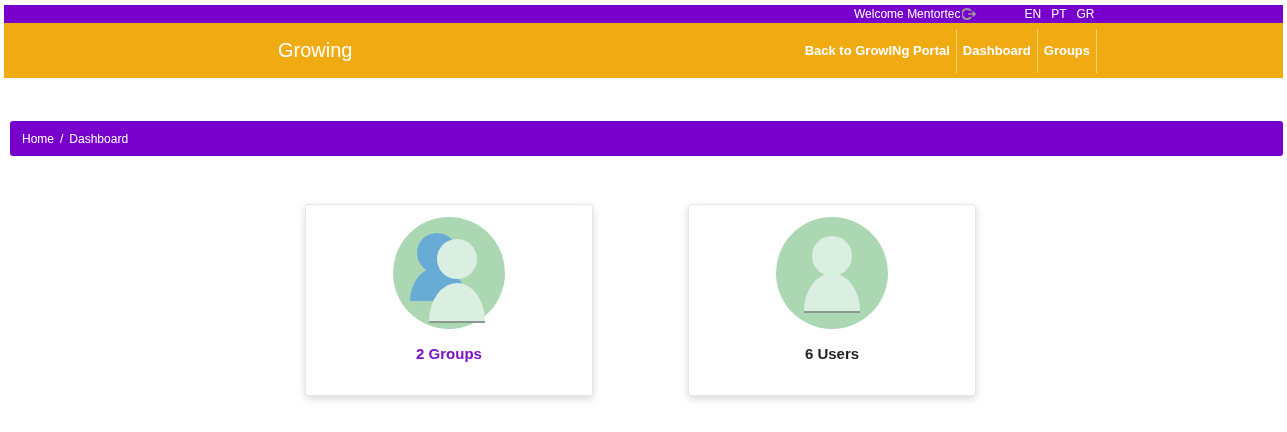 This screenshot has height=432, width=1287. I want to click on breadcrumb-link: Dashboard, so click(99, 138).